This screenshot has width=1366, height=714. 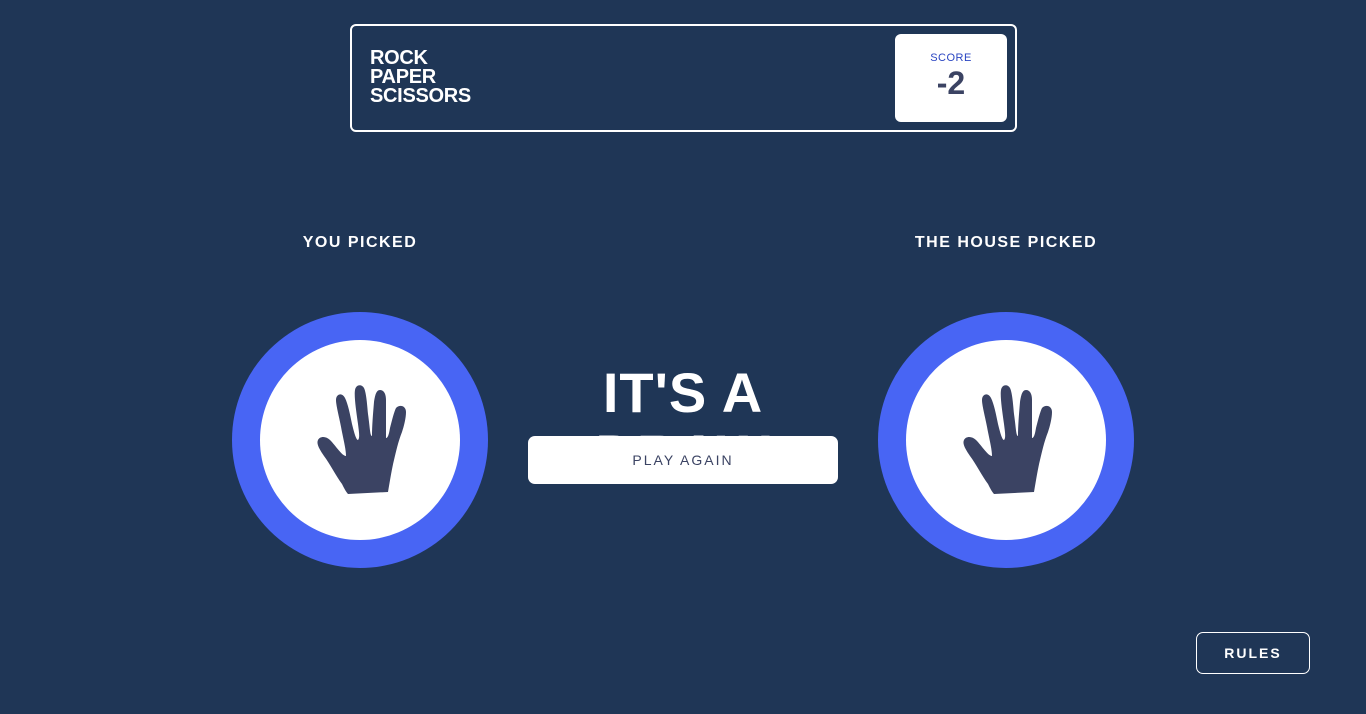 I want to click on score-box: SCORE -2, so click(x=951, y=78).